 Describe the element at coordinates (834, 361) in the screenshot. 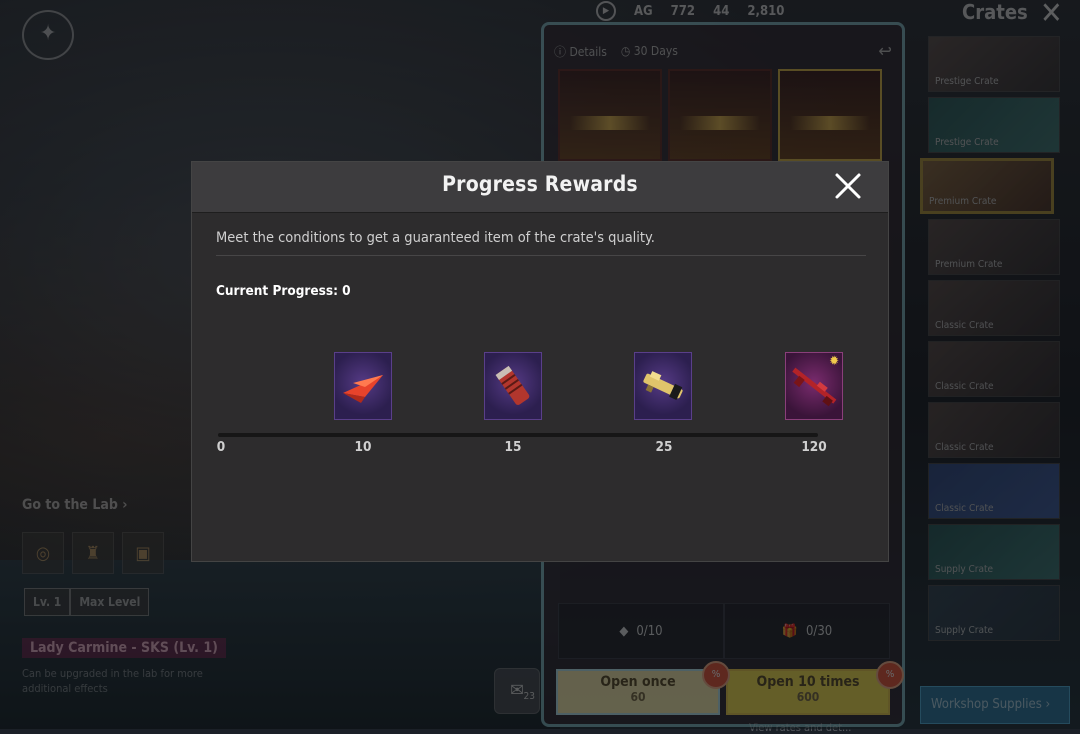

I see `upgrade-gear-icon: ✹` at that location.